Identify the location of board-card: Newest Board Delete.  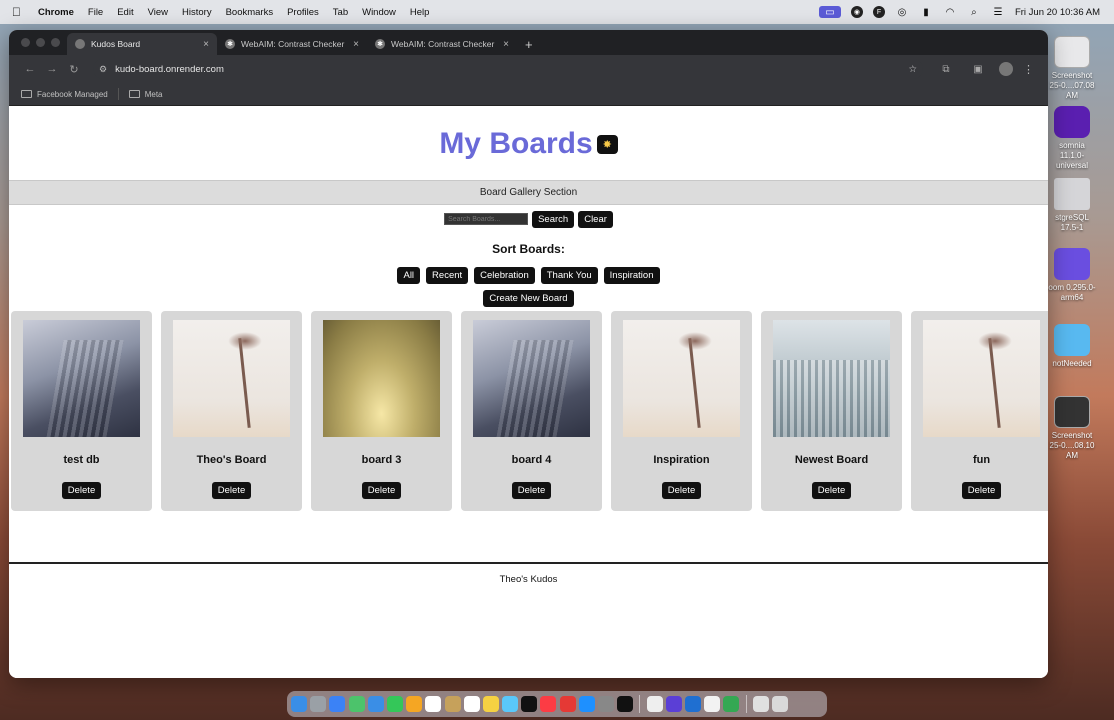
(831, 411).